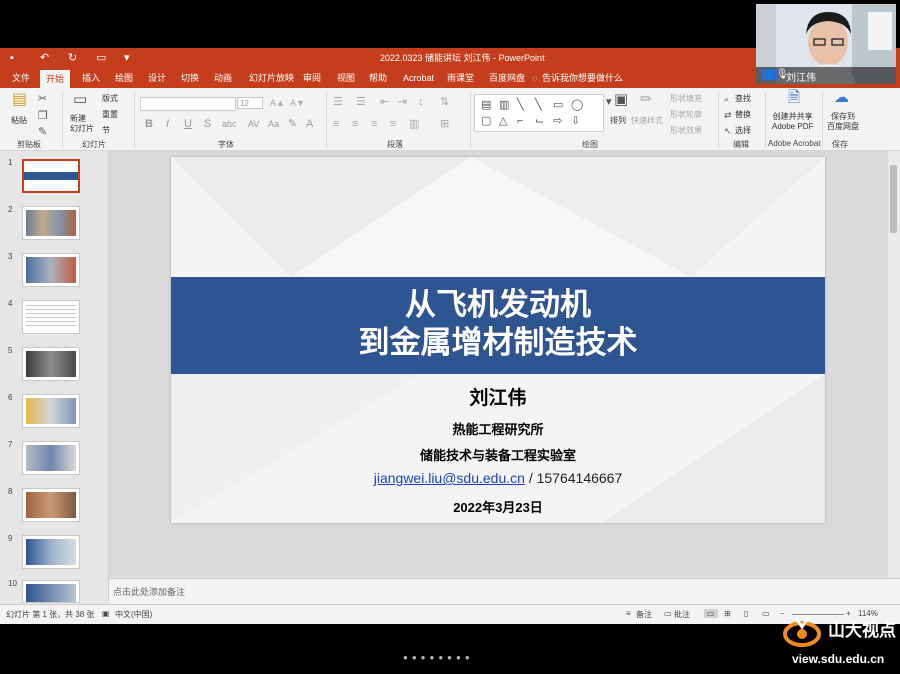 This screenshot has height=674, width=900. I want to click on section-button: 节, so click(106, 131).